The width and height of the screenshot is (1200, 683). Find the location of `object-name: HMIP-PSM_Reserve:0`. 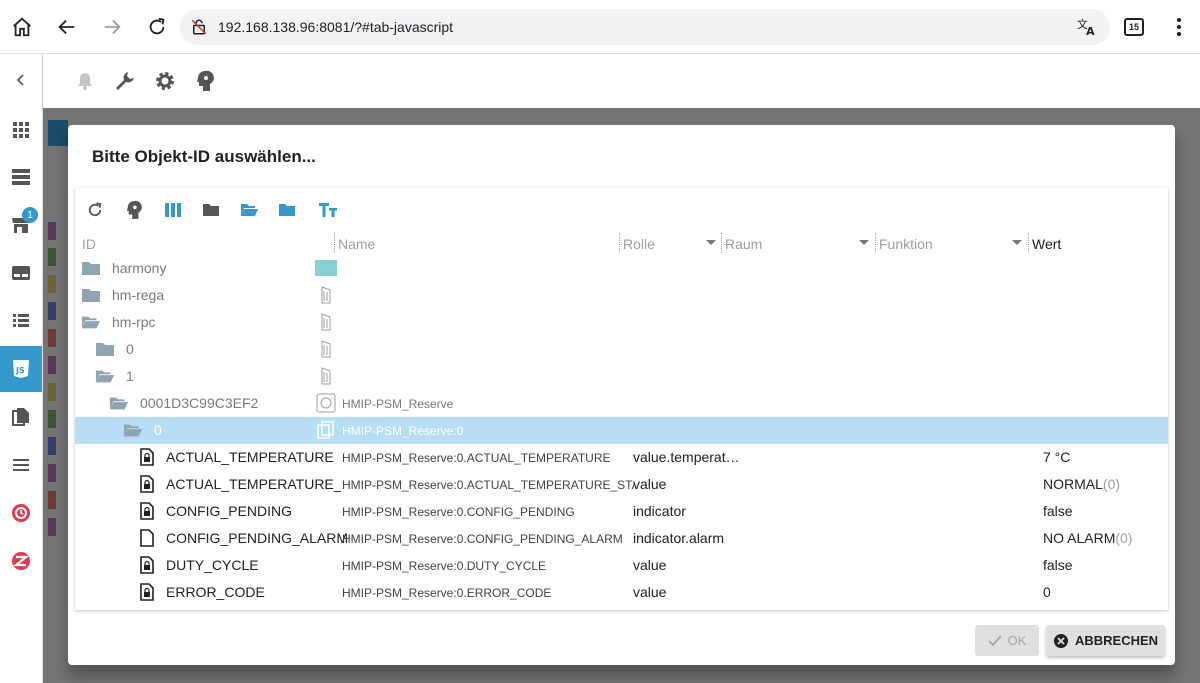

object-name: HMIP-PSM_Reserve:0 is located at coordinates (403, 431).